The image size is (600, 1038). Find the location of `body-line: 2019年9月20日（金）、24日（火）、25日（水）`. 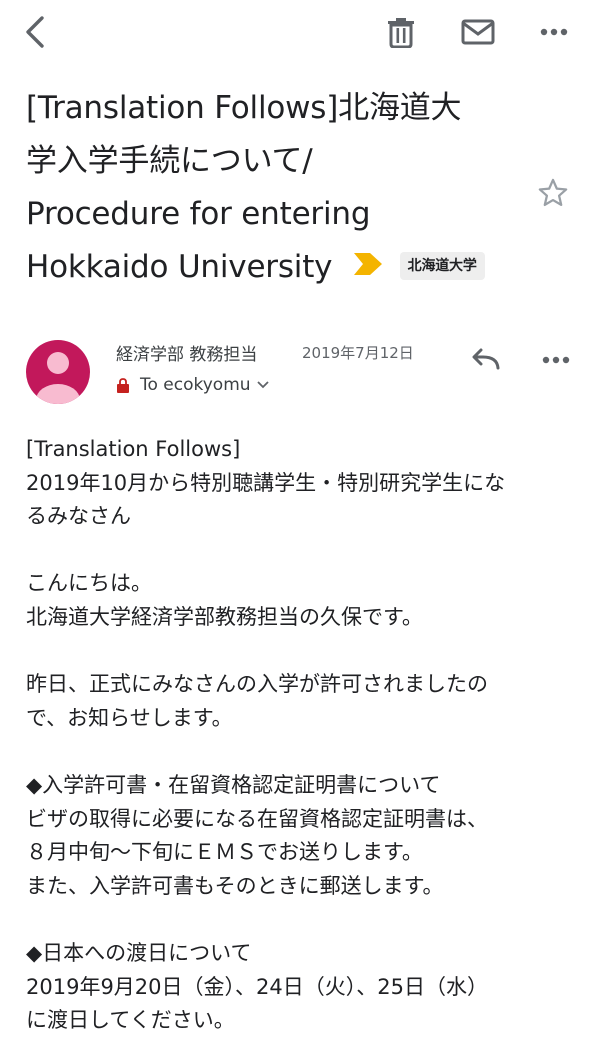

body-line: 2019年9月20日（金）、24日（火）、25日（水） is located at coordinates (257, 986).